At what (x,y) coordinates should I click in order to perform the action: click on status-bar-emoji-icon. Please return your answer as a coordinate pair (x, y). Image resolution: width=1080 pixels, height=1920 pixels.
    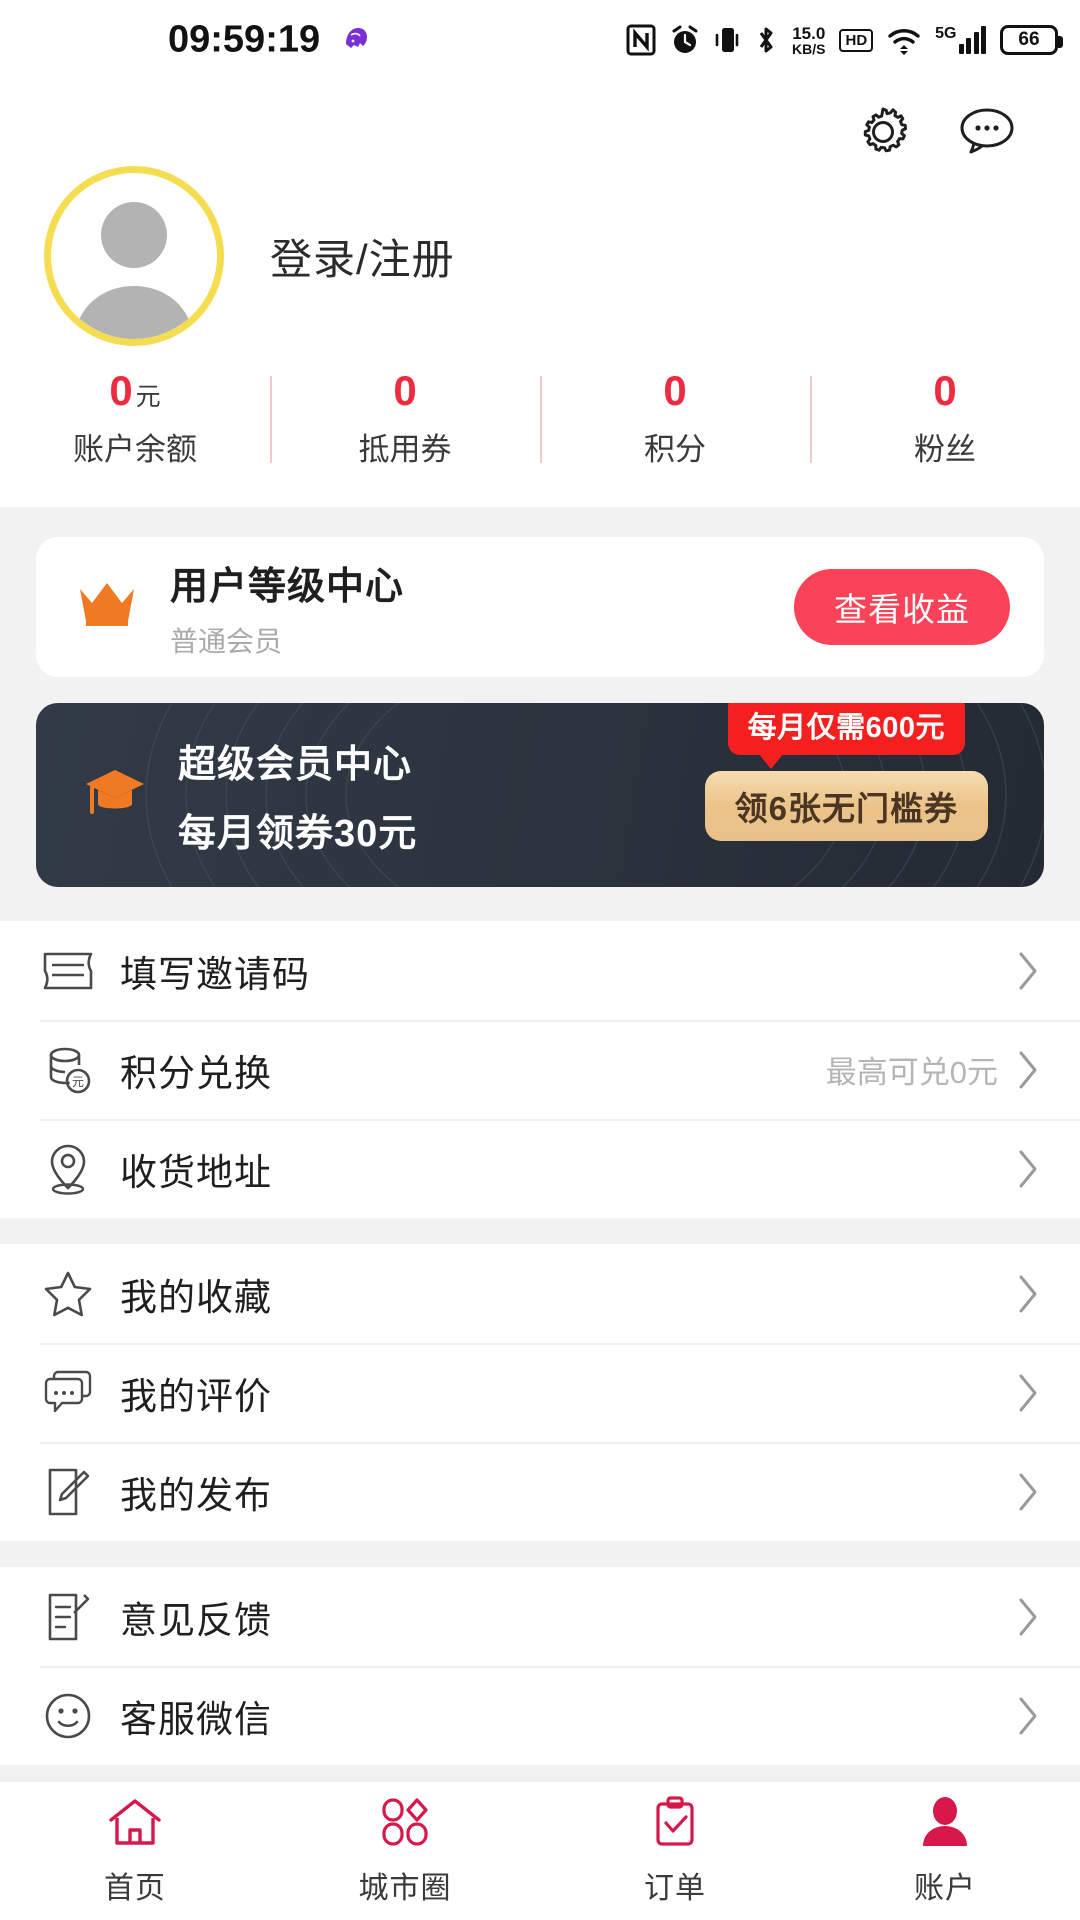
    Looking at the image, I should click on (356, 40).